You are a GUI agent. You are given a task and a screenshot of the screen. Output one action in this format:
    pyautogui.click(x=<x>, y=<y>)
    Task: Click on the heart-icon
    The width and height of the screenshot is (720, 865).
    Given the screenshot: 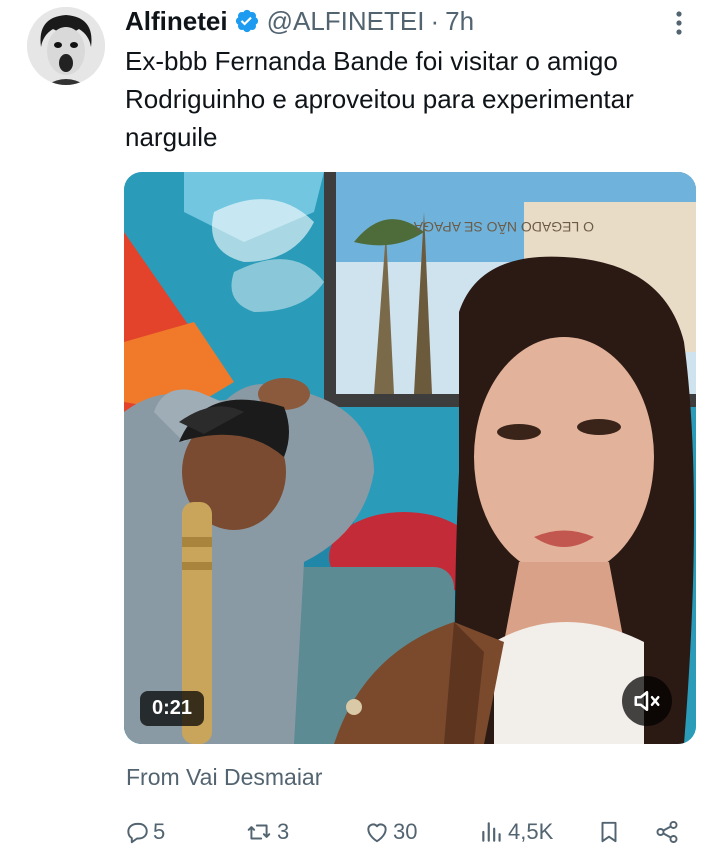 What is the action you would take?
    pyautogui.click(x=377, y=833)
    